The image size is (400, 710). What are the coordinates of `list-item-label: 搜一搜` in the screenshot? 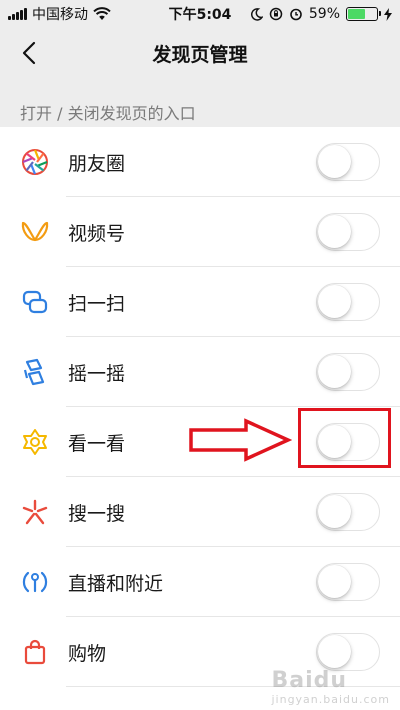 It's located at (97, 513).